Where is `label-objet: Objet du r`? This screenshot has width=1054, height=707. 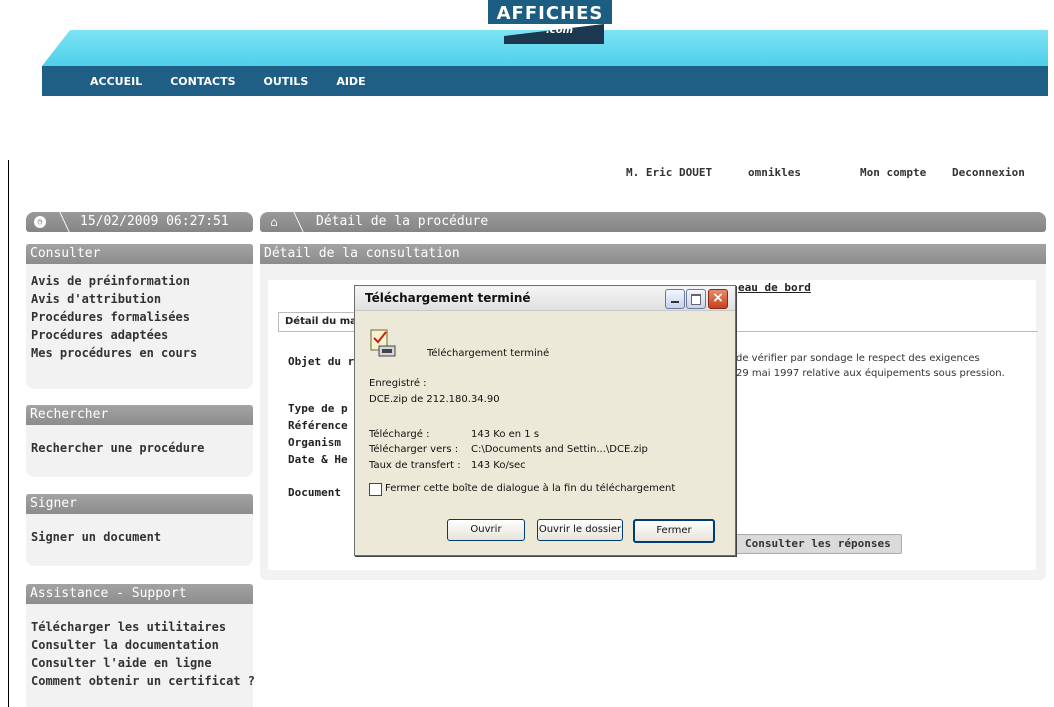 label-objet: Objet du r is located at coordinates (321, 361).